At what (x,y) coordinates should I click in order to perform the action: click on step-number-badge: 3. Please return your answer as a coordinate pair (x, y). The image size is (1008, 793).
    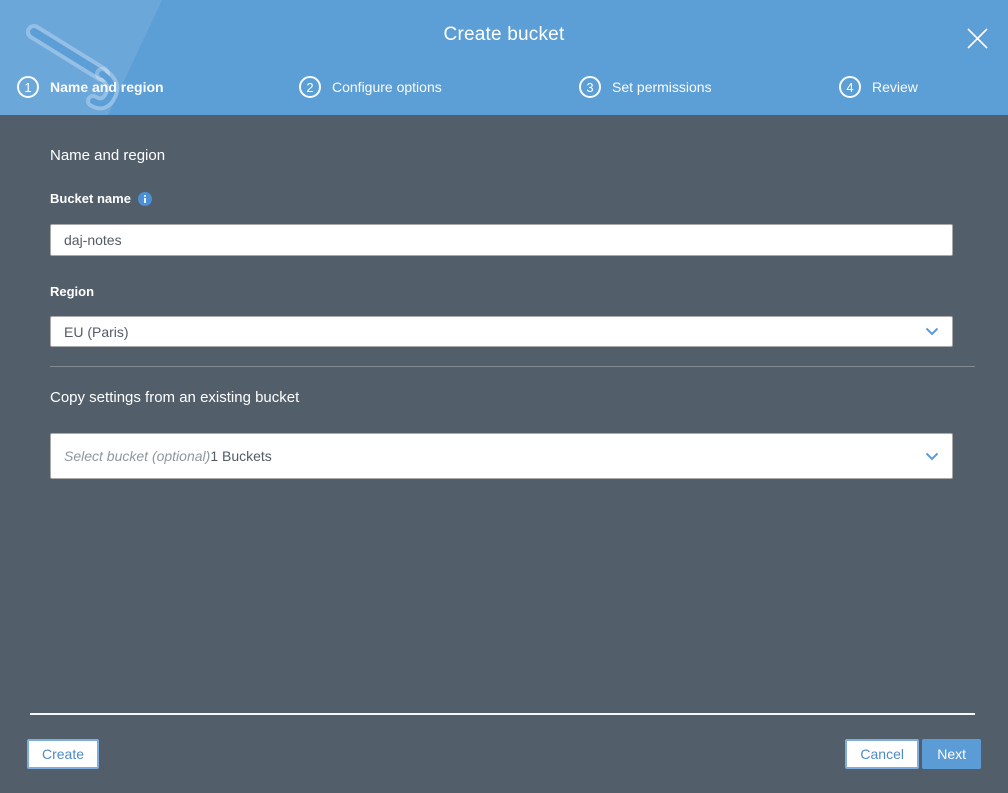
    Looking at the image, I should click on (590, 87).